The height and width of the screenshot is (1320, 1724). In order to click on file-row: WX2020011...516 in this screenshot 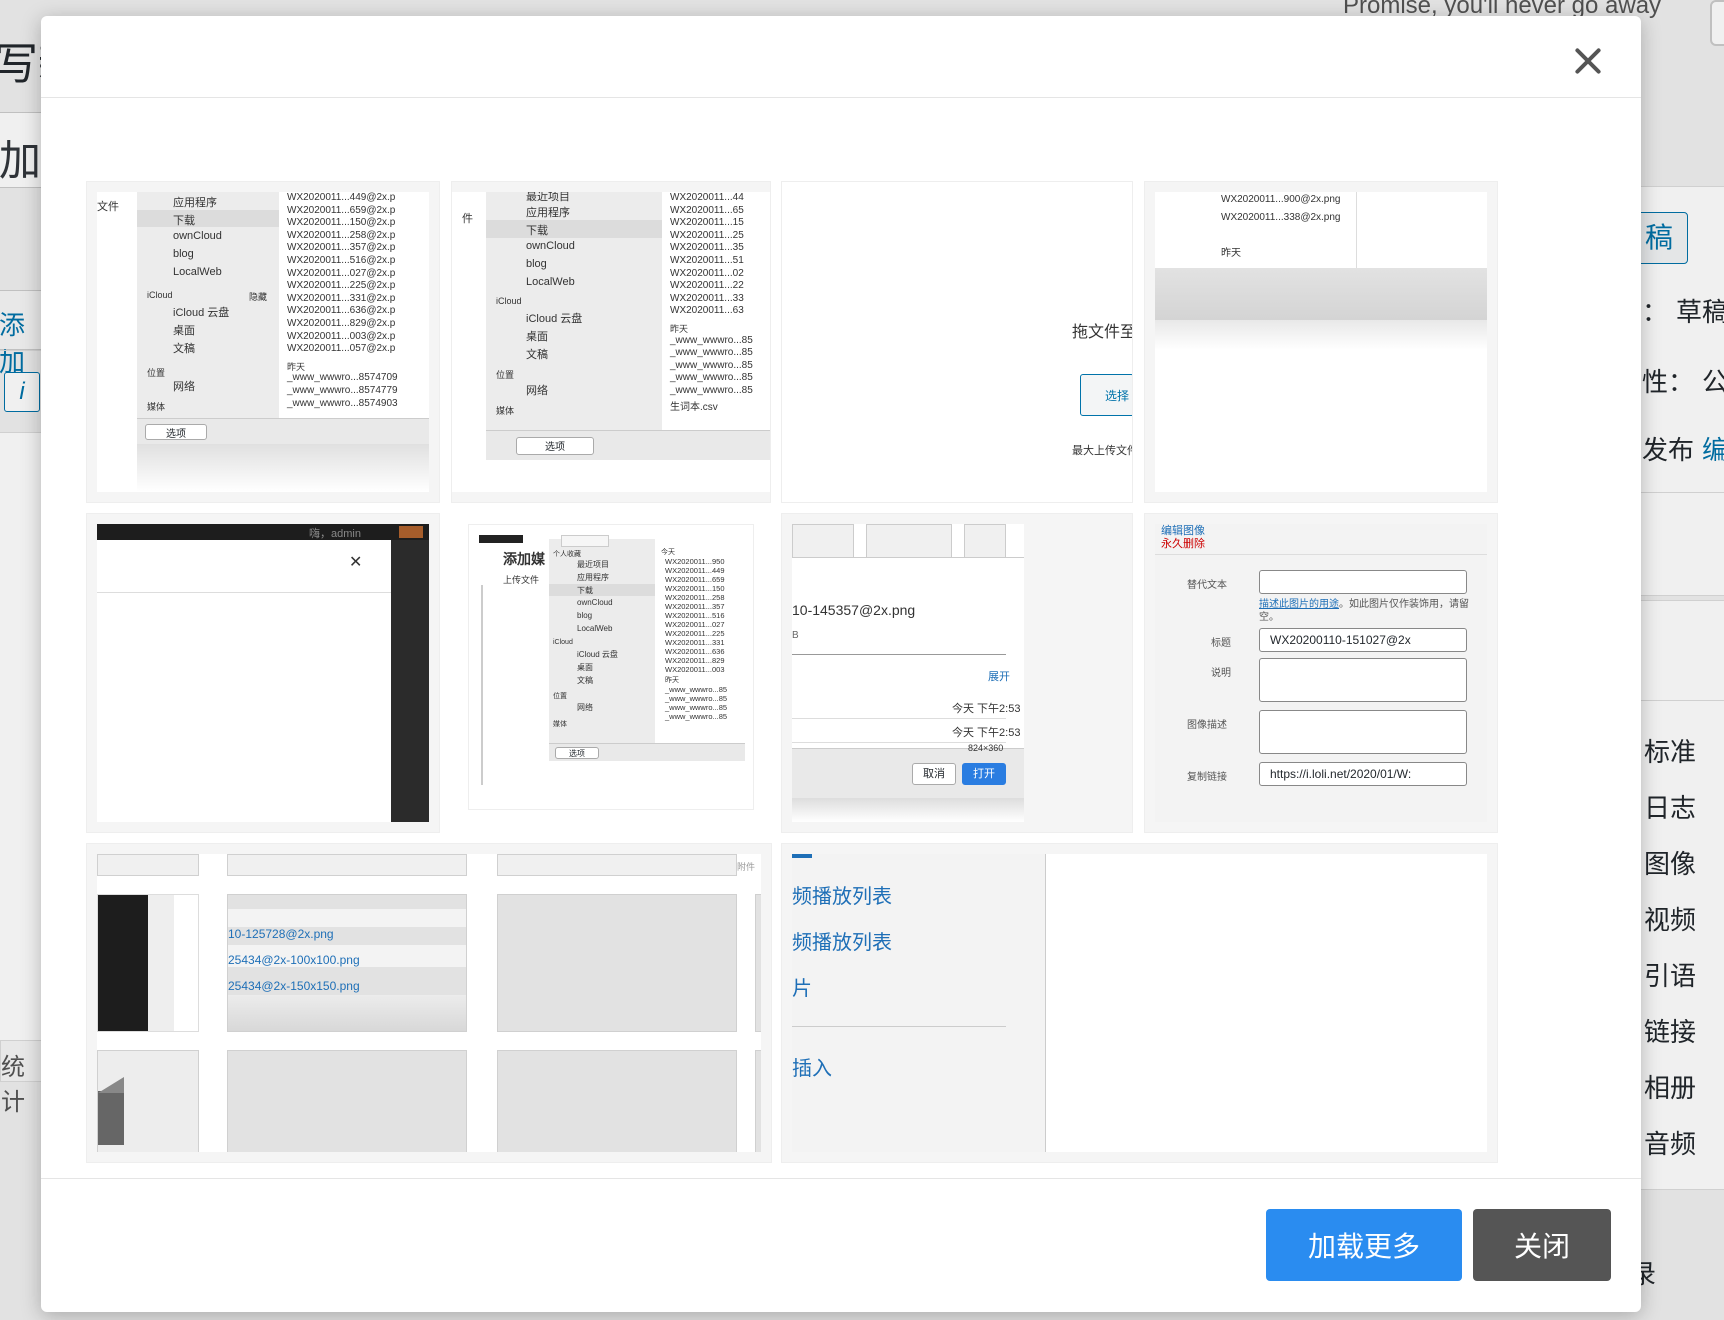, I will do `click(695, 615)`.